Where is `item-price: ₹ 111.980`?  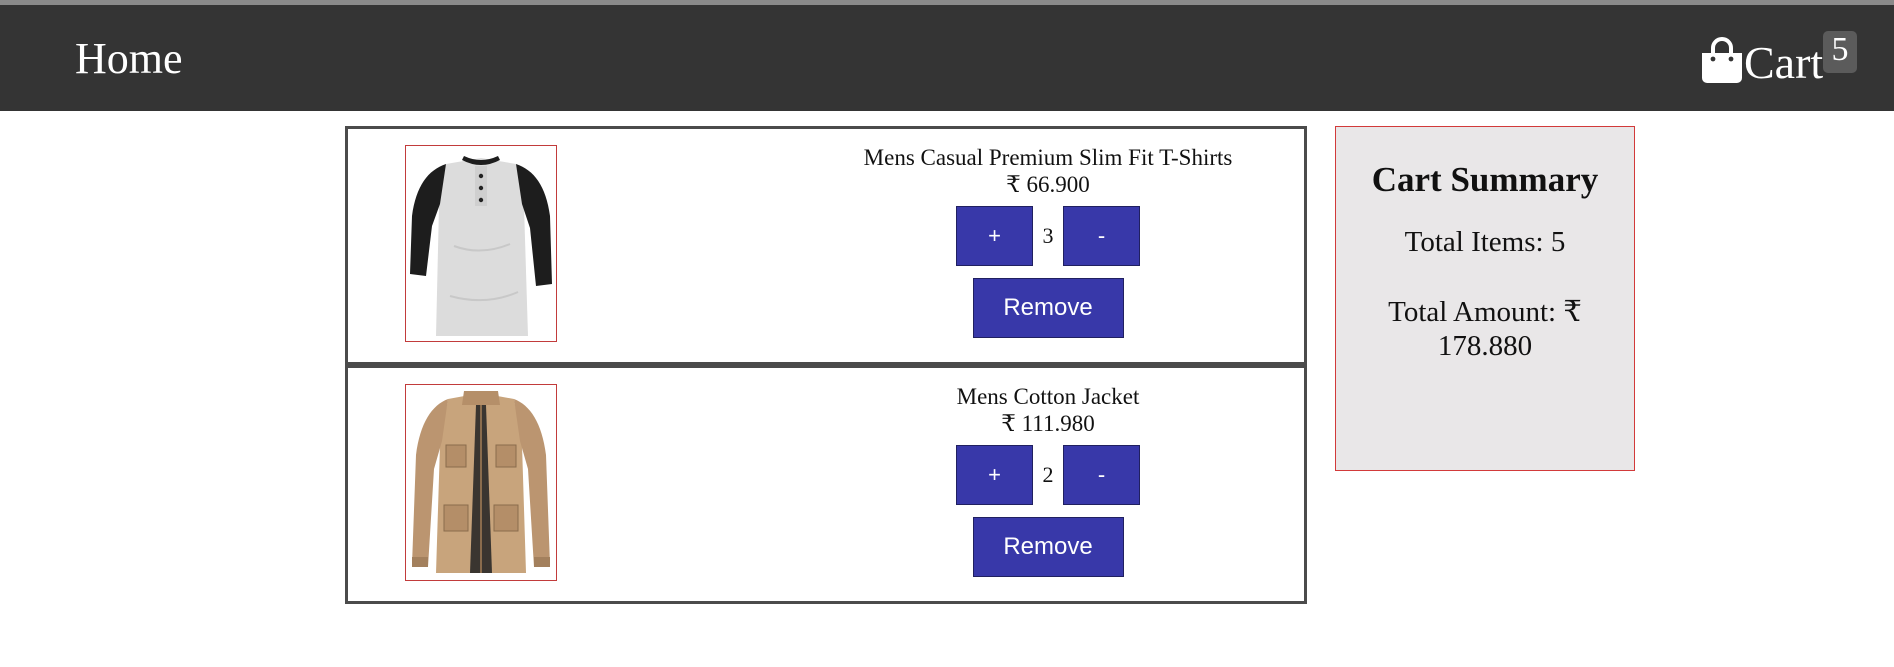
item-price: ₹ 111.980 is located at coordinates (1048, 423).